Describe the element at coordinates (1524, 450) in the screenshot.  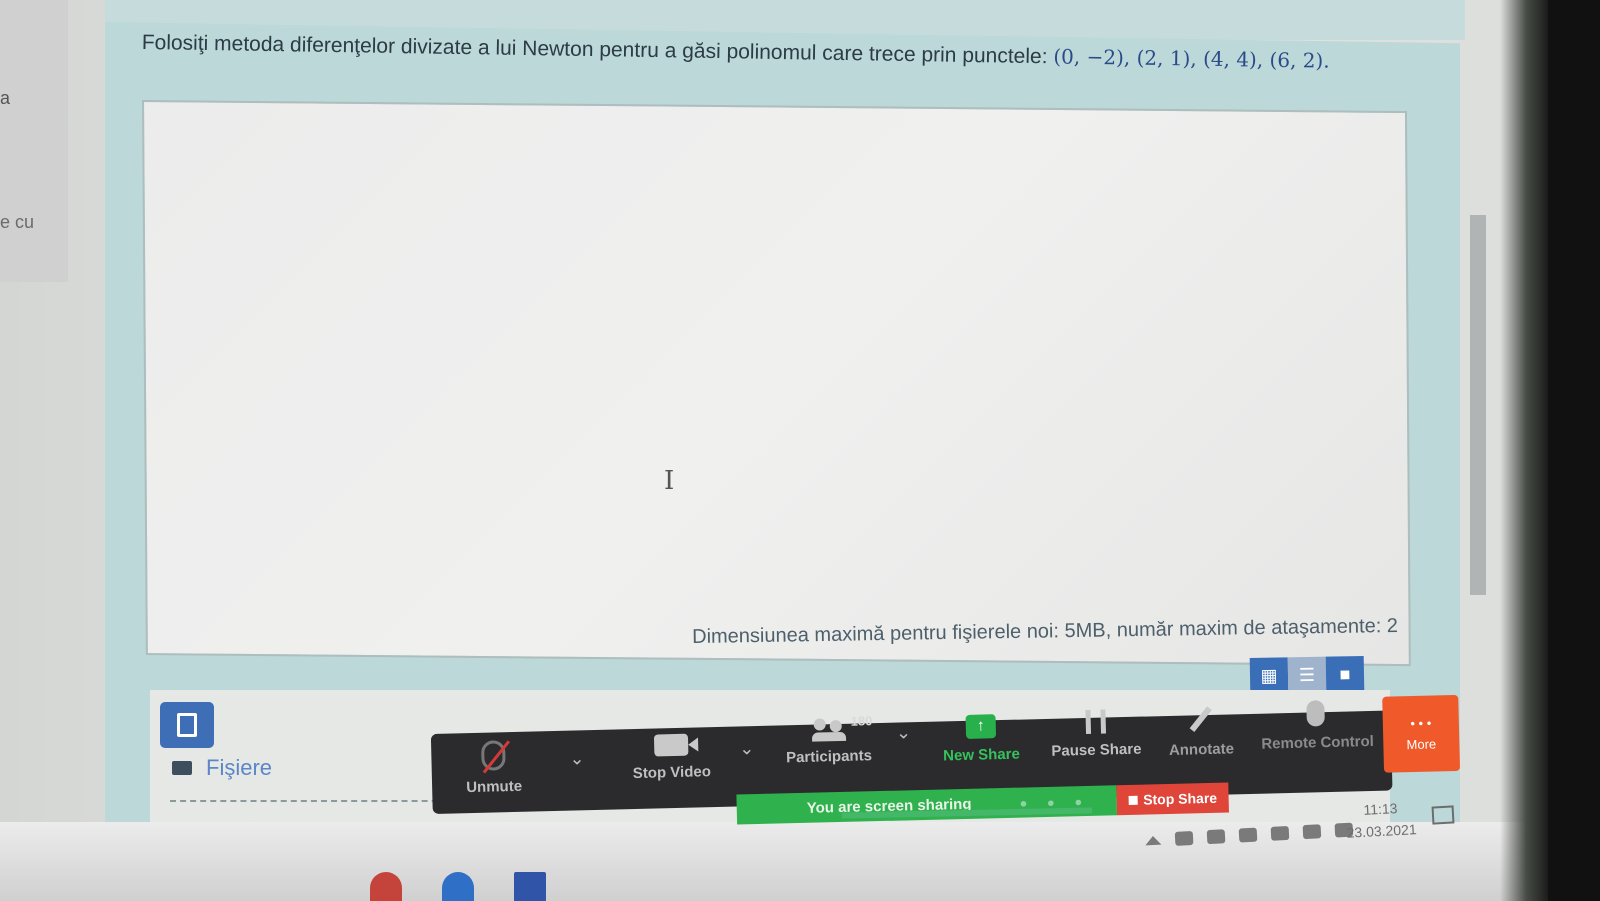
I see `monitor-bezel-edge` at that location.